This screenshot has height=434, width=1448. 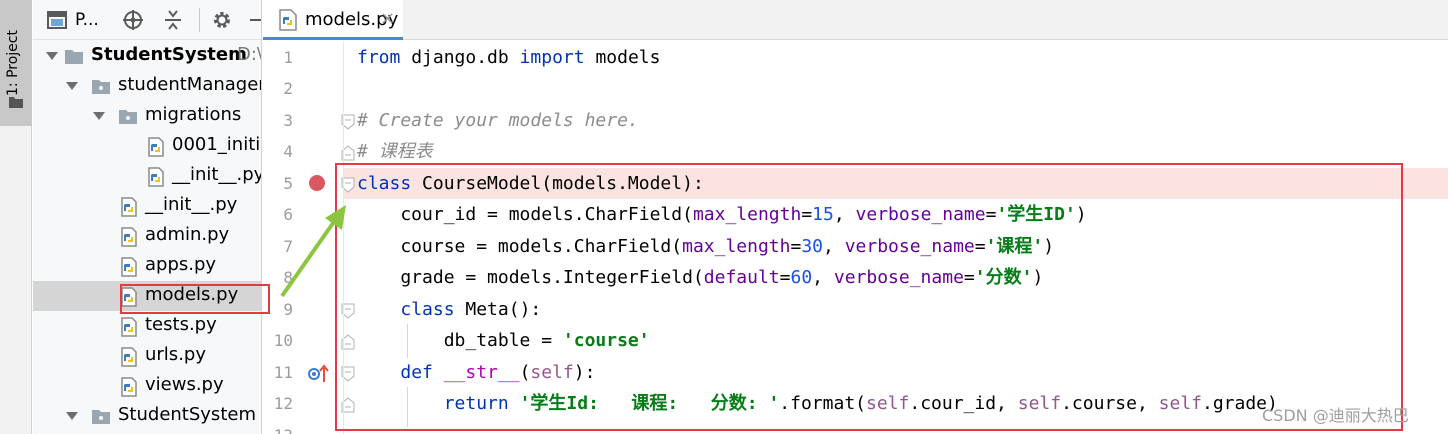 I want to click on tree-item: tests.py, so click(x=147, y=326).